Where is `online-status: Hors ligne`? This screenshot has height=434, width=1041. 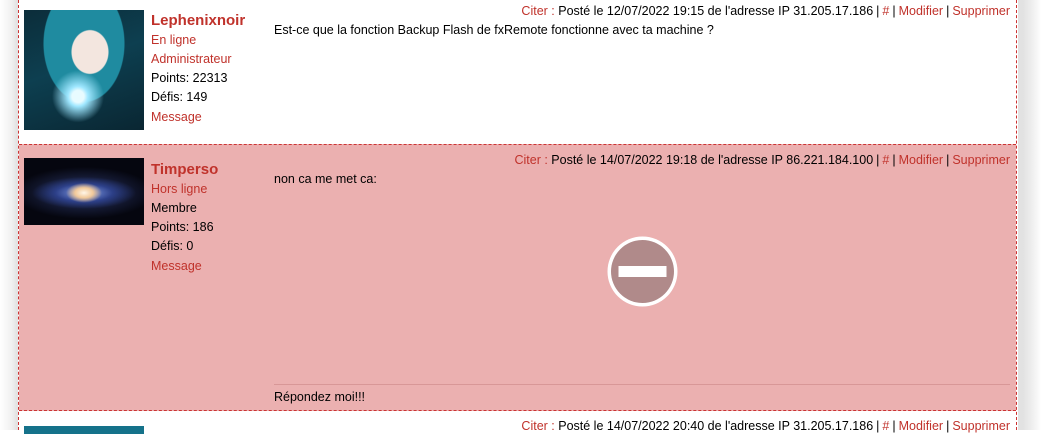 online-status: Hors ligne is located at coordinates (179, 189).